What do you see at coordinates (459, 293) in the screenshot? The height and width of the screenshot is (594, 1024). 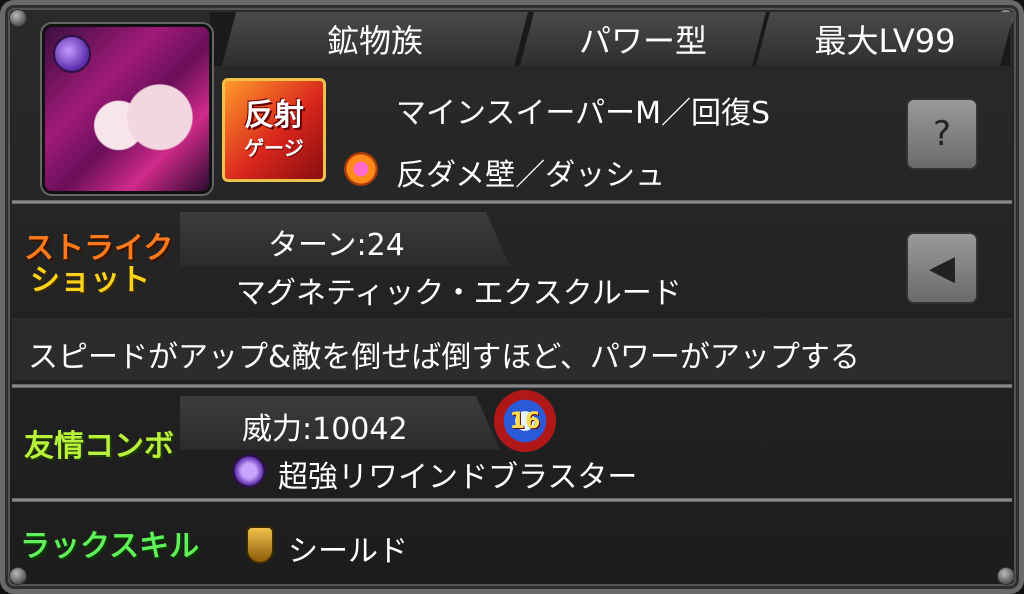 I see `strike-shot-name: マグネティック・エクスクルード` at bounding box center [459, 293].